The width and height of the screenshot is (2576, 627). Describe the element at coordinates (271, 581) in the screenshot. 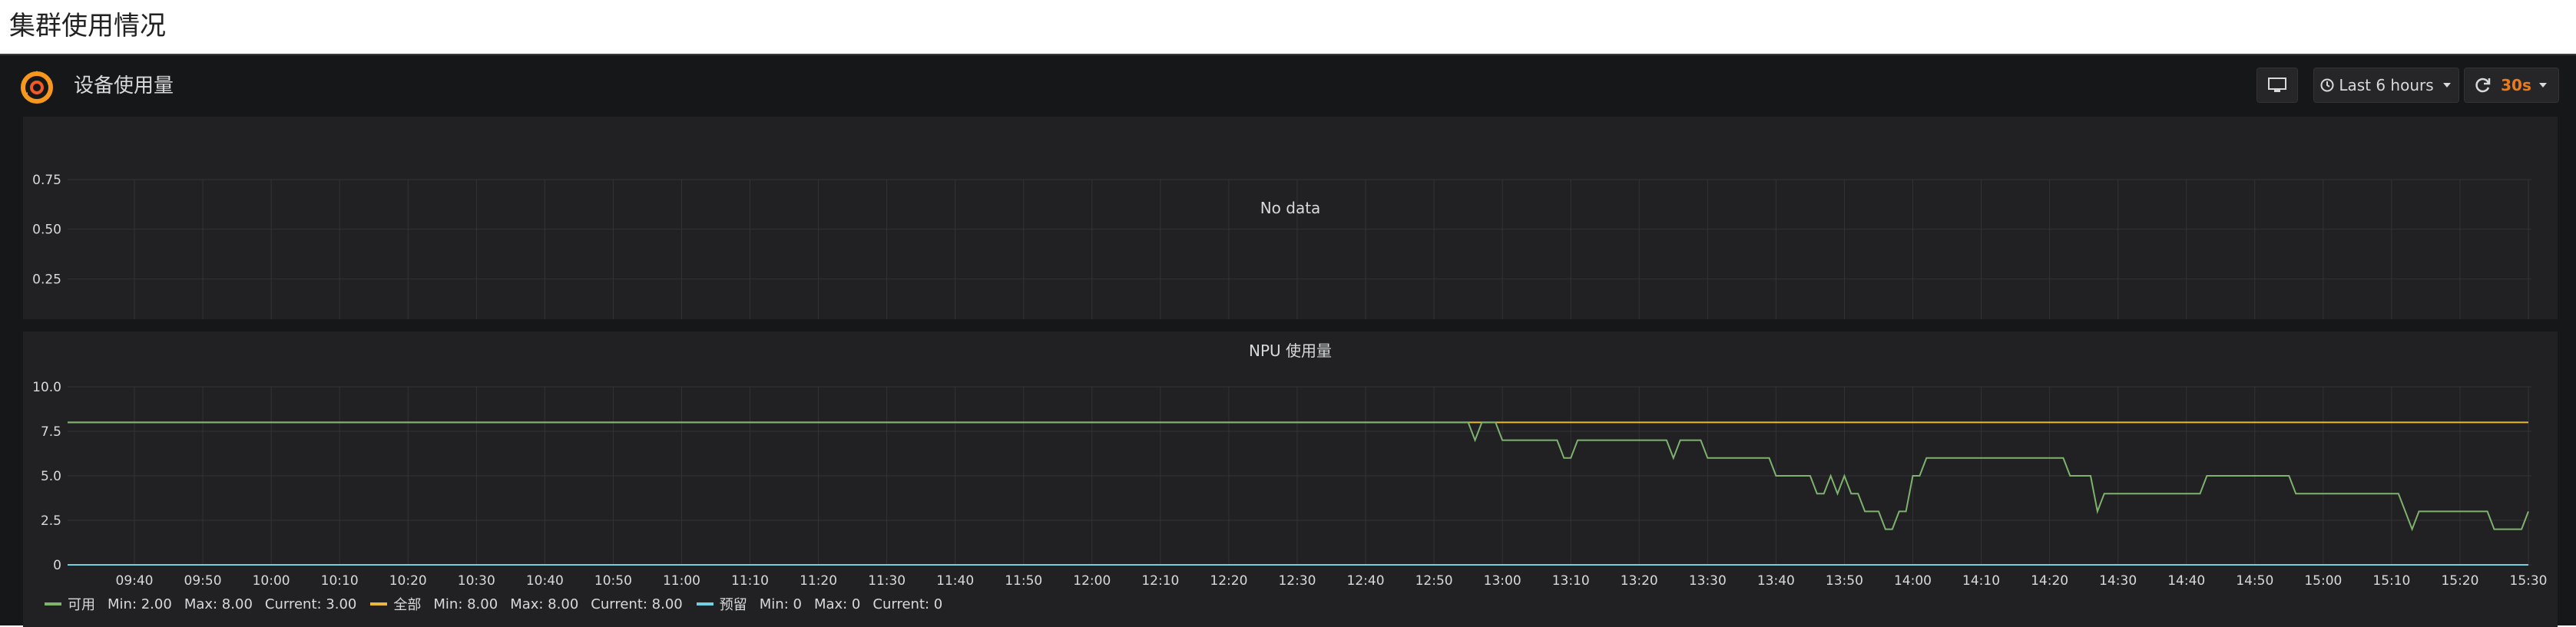

I see `x-tick-label: 10:00` at that location.